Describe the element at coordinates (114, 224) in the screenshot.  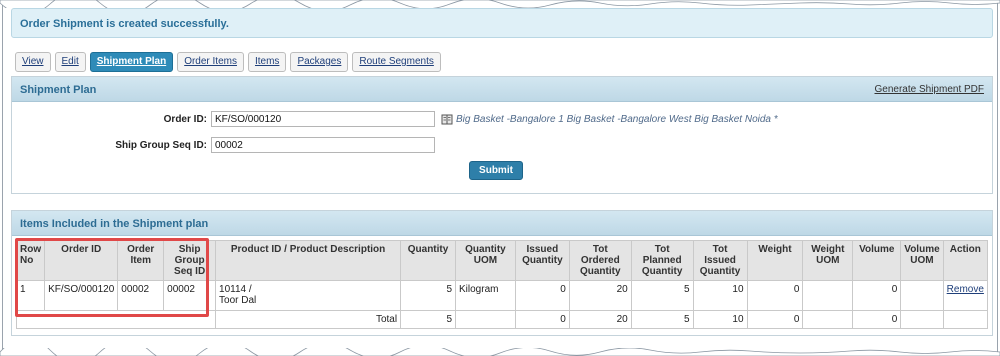
I see `items-title: Items Included in the Shipment plan` at that location.